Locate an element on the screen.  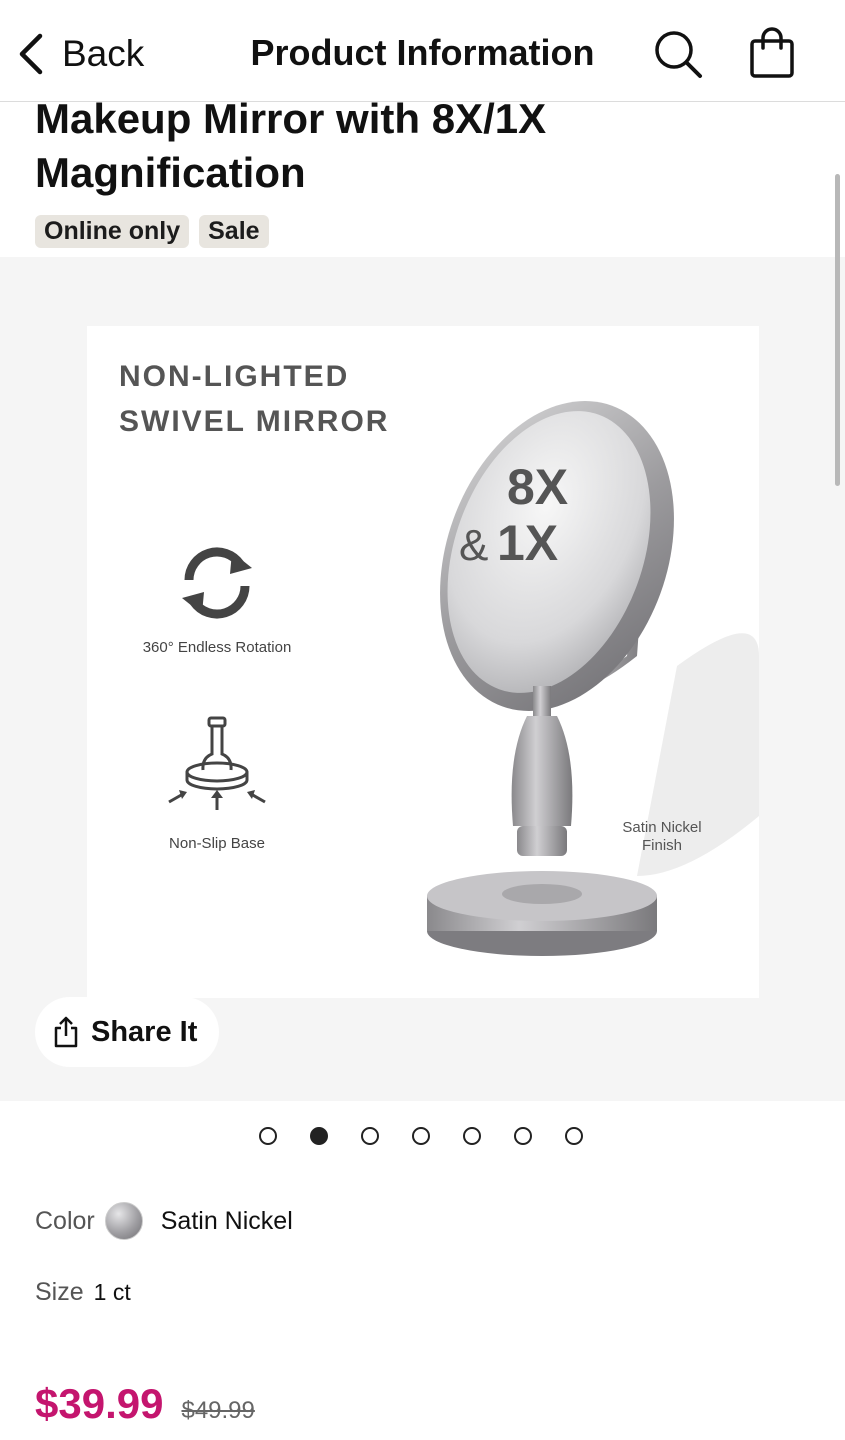
size-option-row: Size 1 ct is located at coordinates (83, 1292).